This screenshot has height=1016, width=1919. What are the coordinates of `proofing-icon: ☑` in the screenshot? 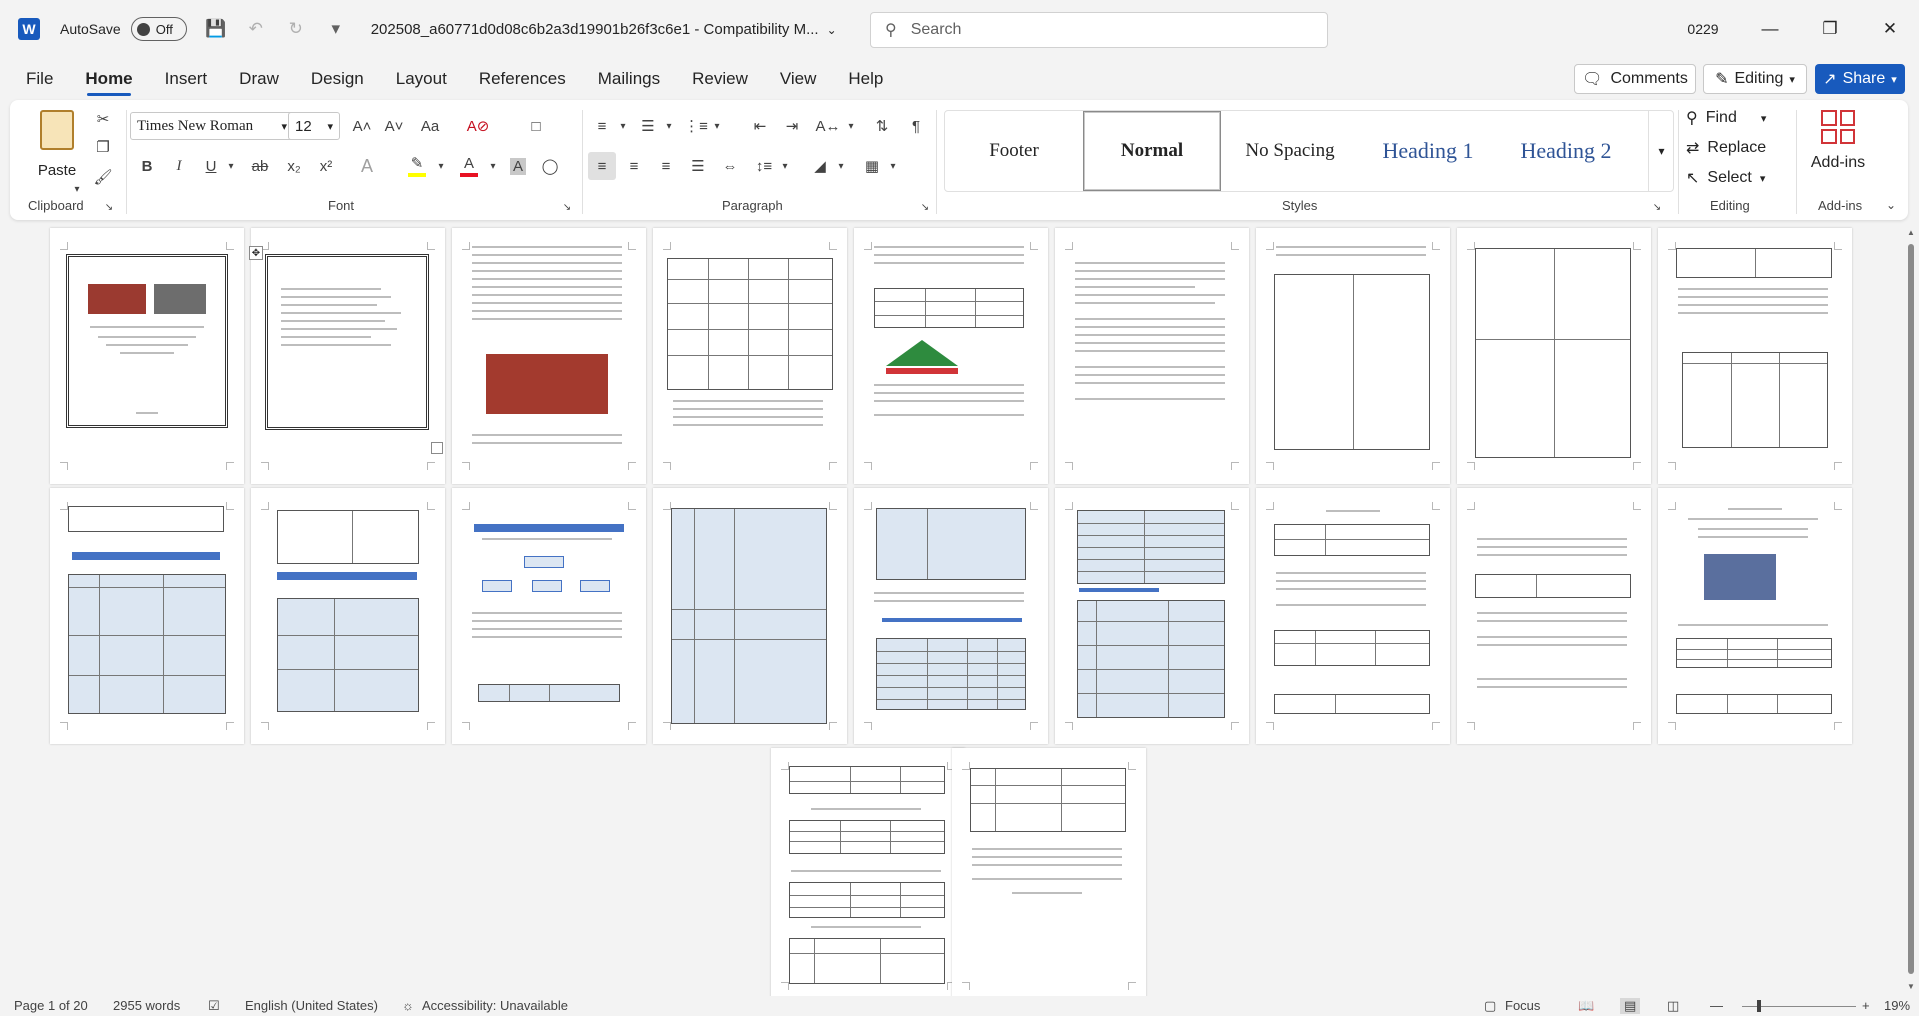 It's located at (214, 1006).